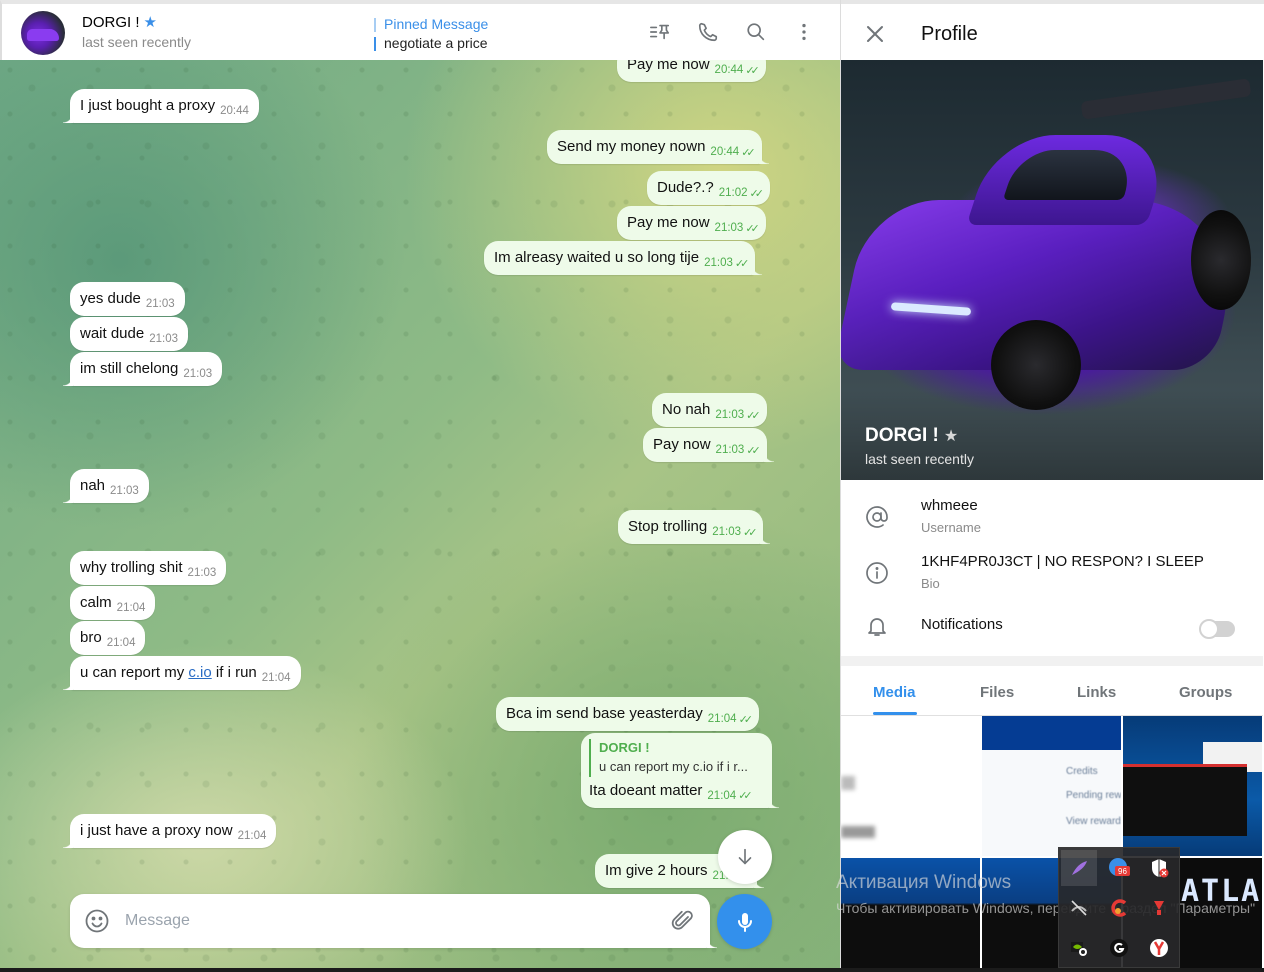  Describe the element at coordinates (111, 22) in the screenshot. I see `peer-name: DORGI !` at that location.